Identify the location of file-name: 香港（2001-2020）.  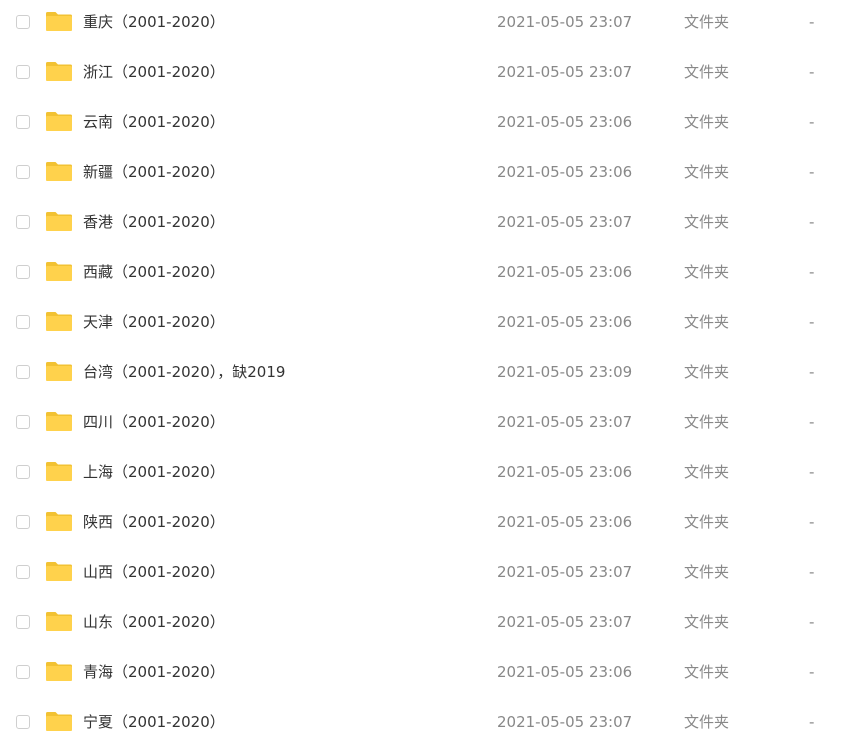
(154, 222).